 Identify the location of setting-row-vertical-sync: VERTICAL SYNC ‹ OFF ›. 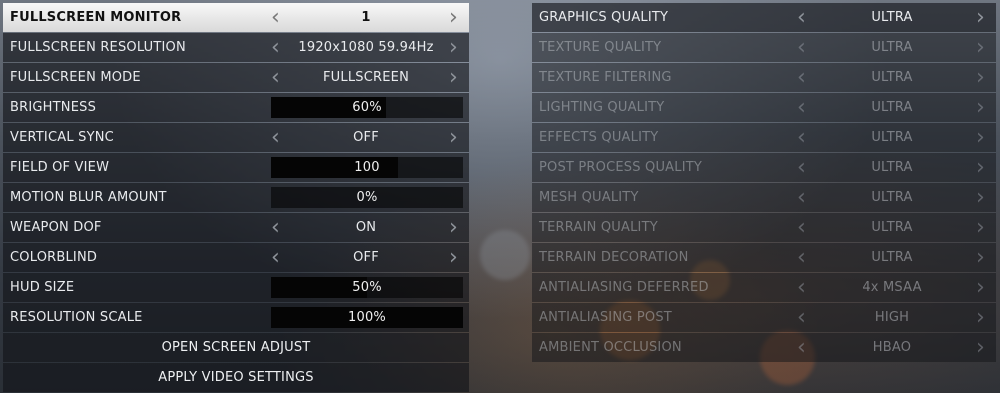
(236, 137).